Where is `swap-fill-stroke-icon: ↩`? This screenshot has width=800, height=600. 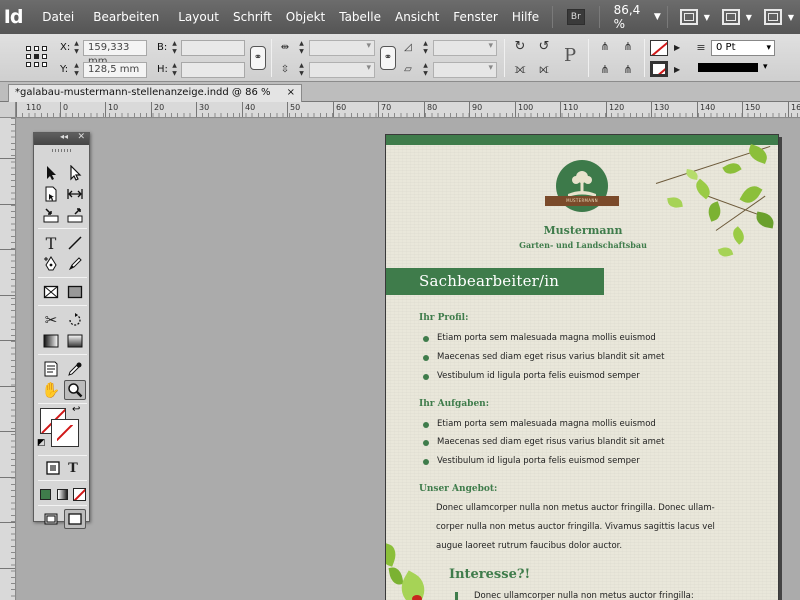 swap-fill-stroke-icon: ↩ is located at coordinates (76, 409).